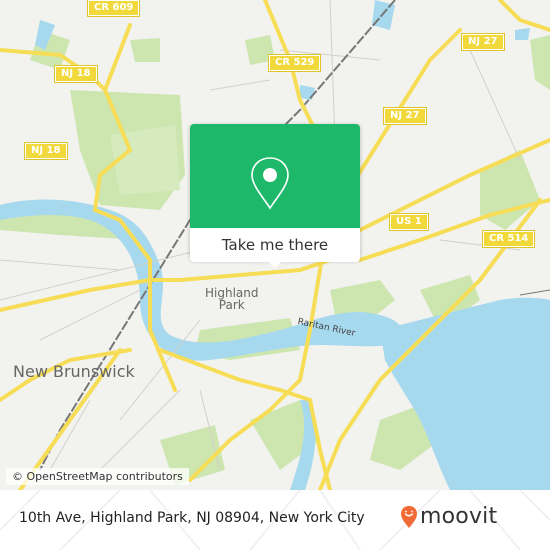 This screenshot has width=550, height=550. Describe the element at coordinates (483, 42) in the screenshot. I see `route-shield-nj27-north: NJ 27` at that location.